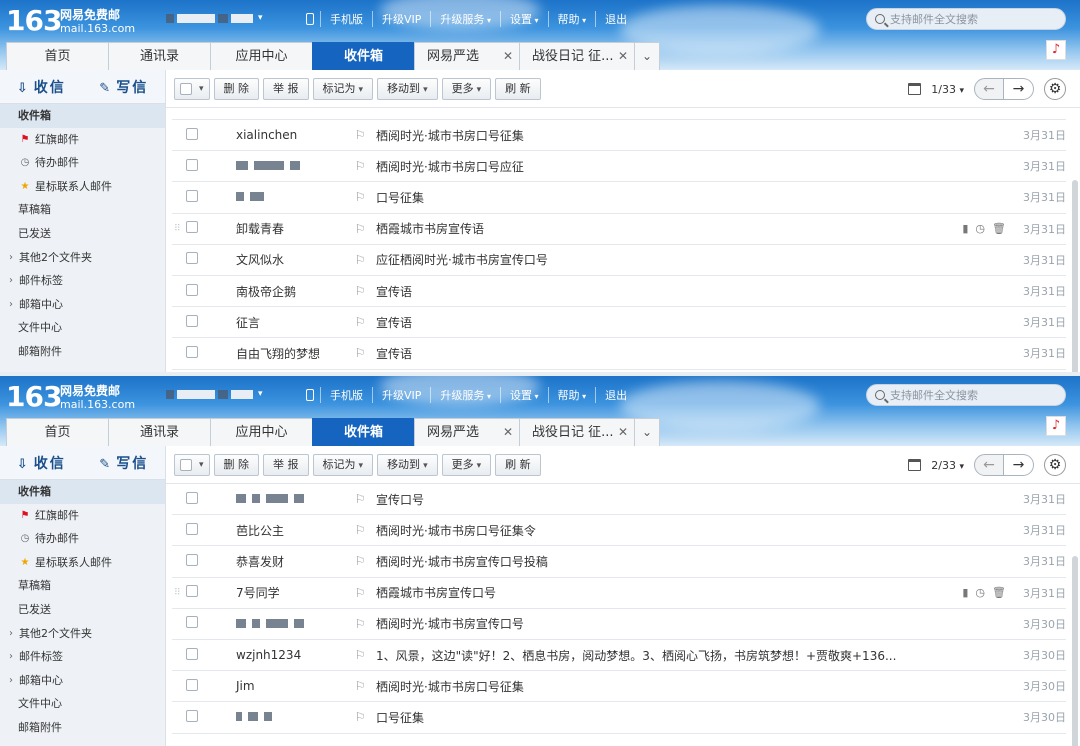 The image size is (1080, 746). Describe the element at coordinates (619, 323) in the screenshot. I see `email-row: 征言 ⚐ 宣传语 3月31日` at that location.